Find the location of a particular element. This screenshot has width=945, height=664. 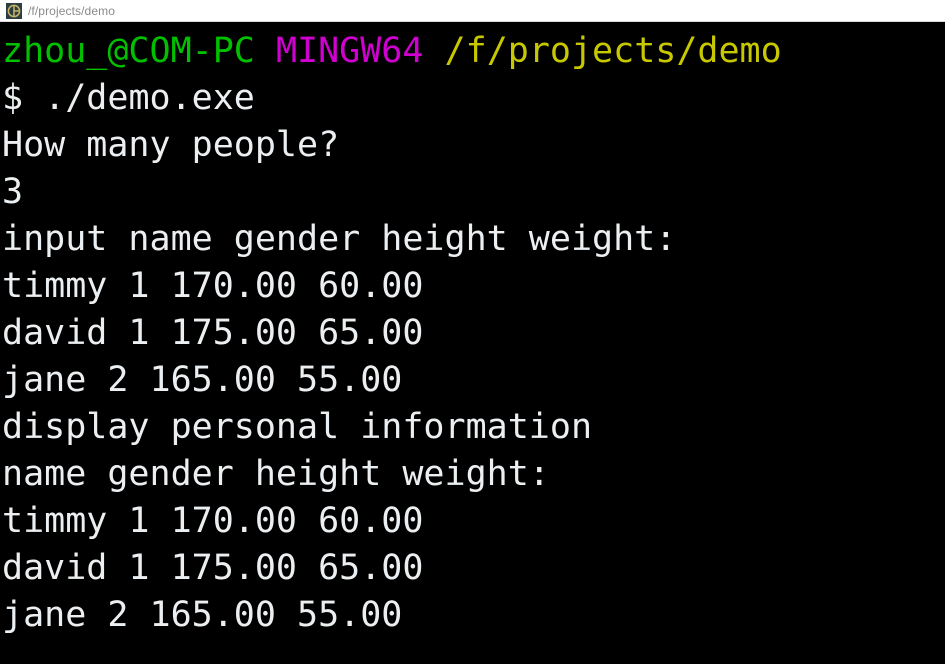

prompt-line: zhou_@COM-PC MINGW64 /f/projects/demo is located at coordinates (473, 51).